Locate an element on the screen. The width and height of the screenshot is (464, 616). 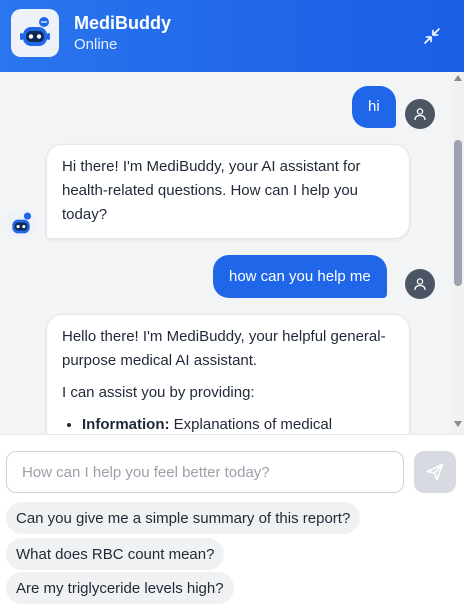
app-title: MediBuddy is located at coordinates (122, 23).